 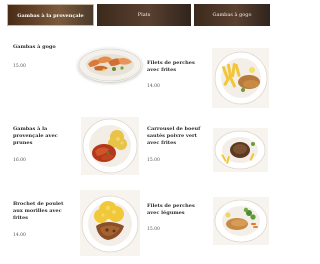 What do you see at coordinates (45, 59) in the screenshot?
I see `menu-item-gambas-gogo: Gambas à gogo 15.00` at bounding box center [45, 59].